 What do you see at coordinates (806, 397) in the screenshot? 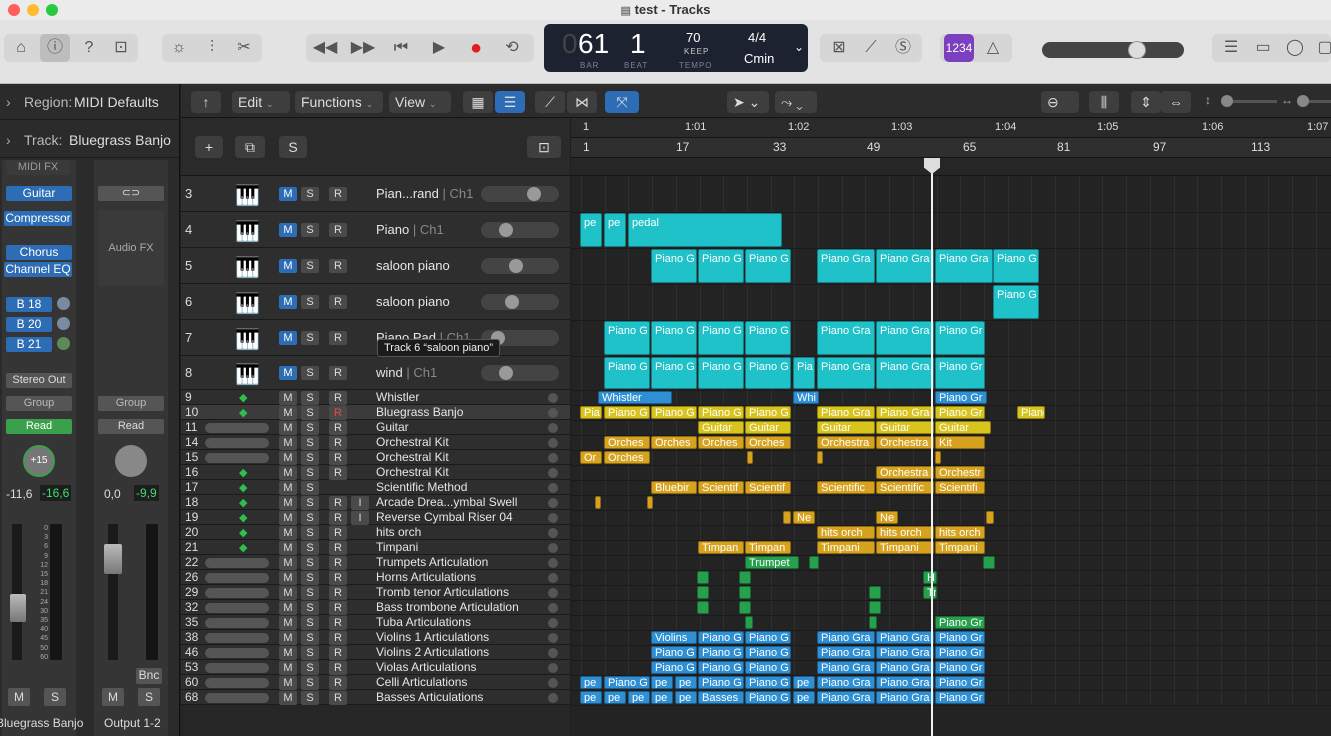
I see `region: Whi` at bounding box center [806, 397].